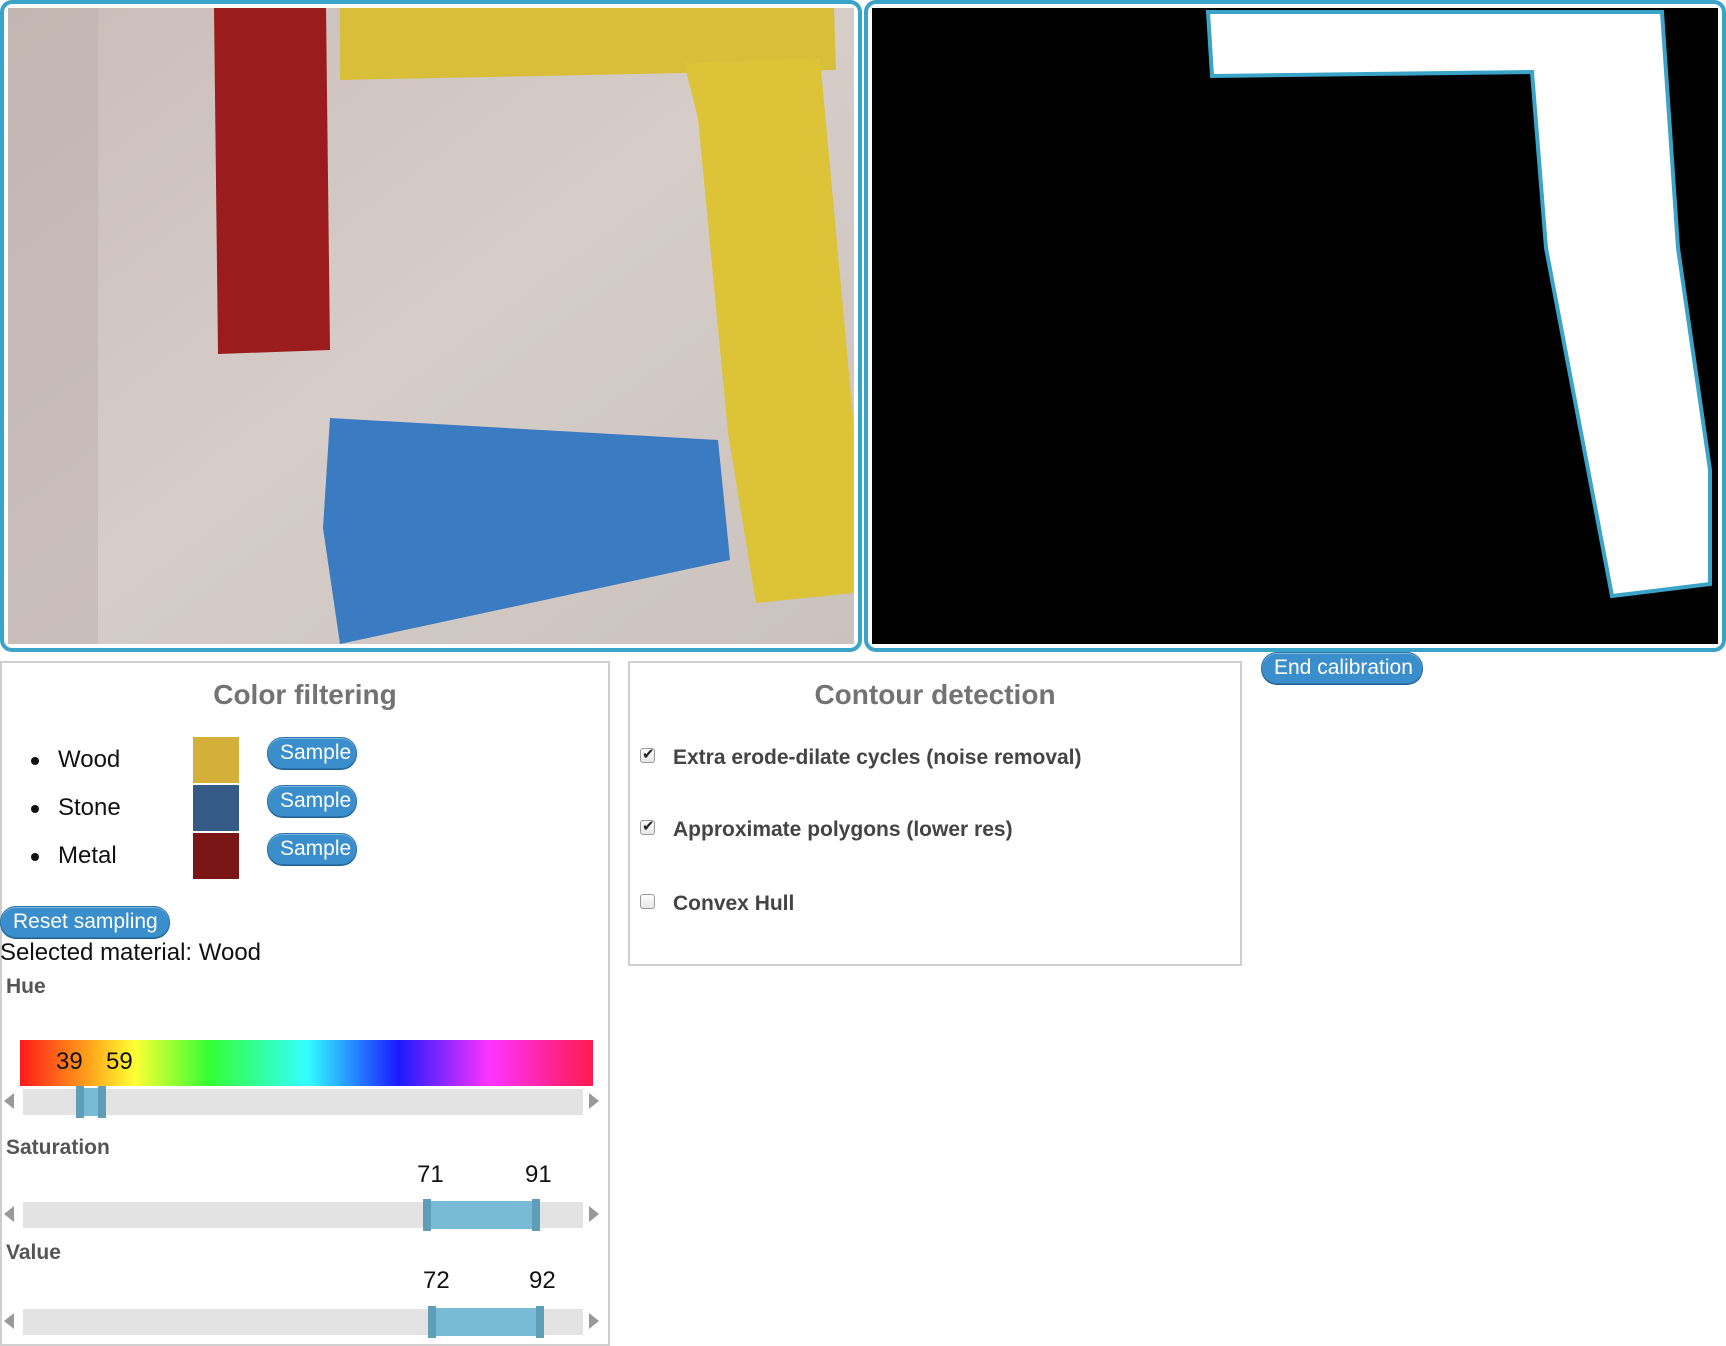 The image size is (1726, 1346). I want to click on material-stone-label: Stone, so click(89, 807).